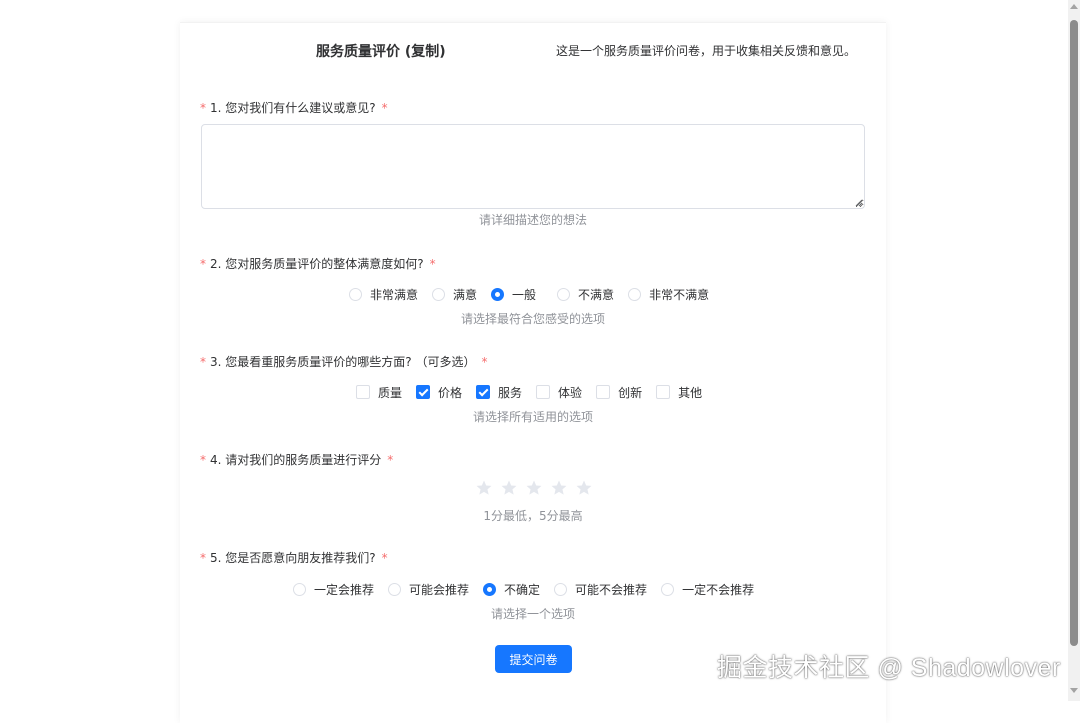  Describe the element at coordinates (1074, 6) in the screenshot. I see `scroll-up-arrow-icon` at that location.